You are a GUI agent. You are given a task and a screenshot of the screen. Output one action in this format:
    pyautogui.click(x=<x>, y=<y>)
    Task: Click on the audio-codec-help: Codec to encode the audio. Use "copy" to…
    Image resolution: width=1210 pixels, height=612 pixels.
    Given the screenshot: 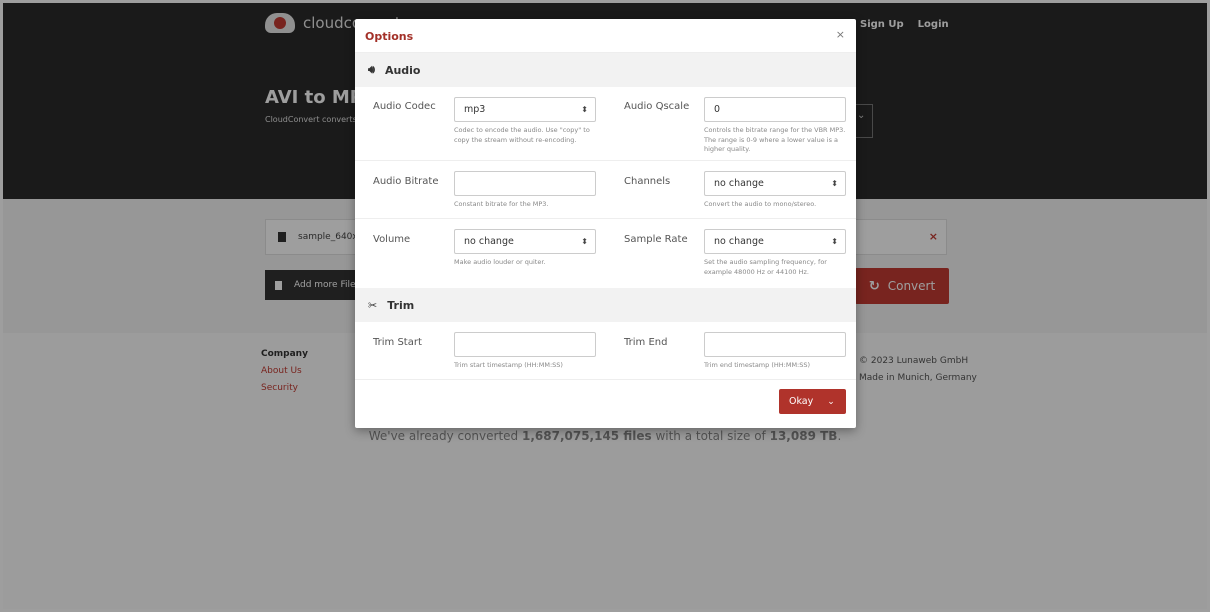 What is the action you would take?
    pyautogui.click(x=522, y=135)
    